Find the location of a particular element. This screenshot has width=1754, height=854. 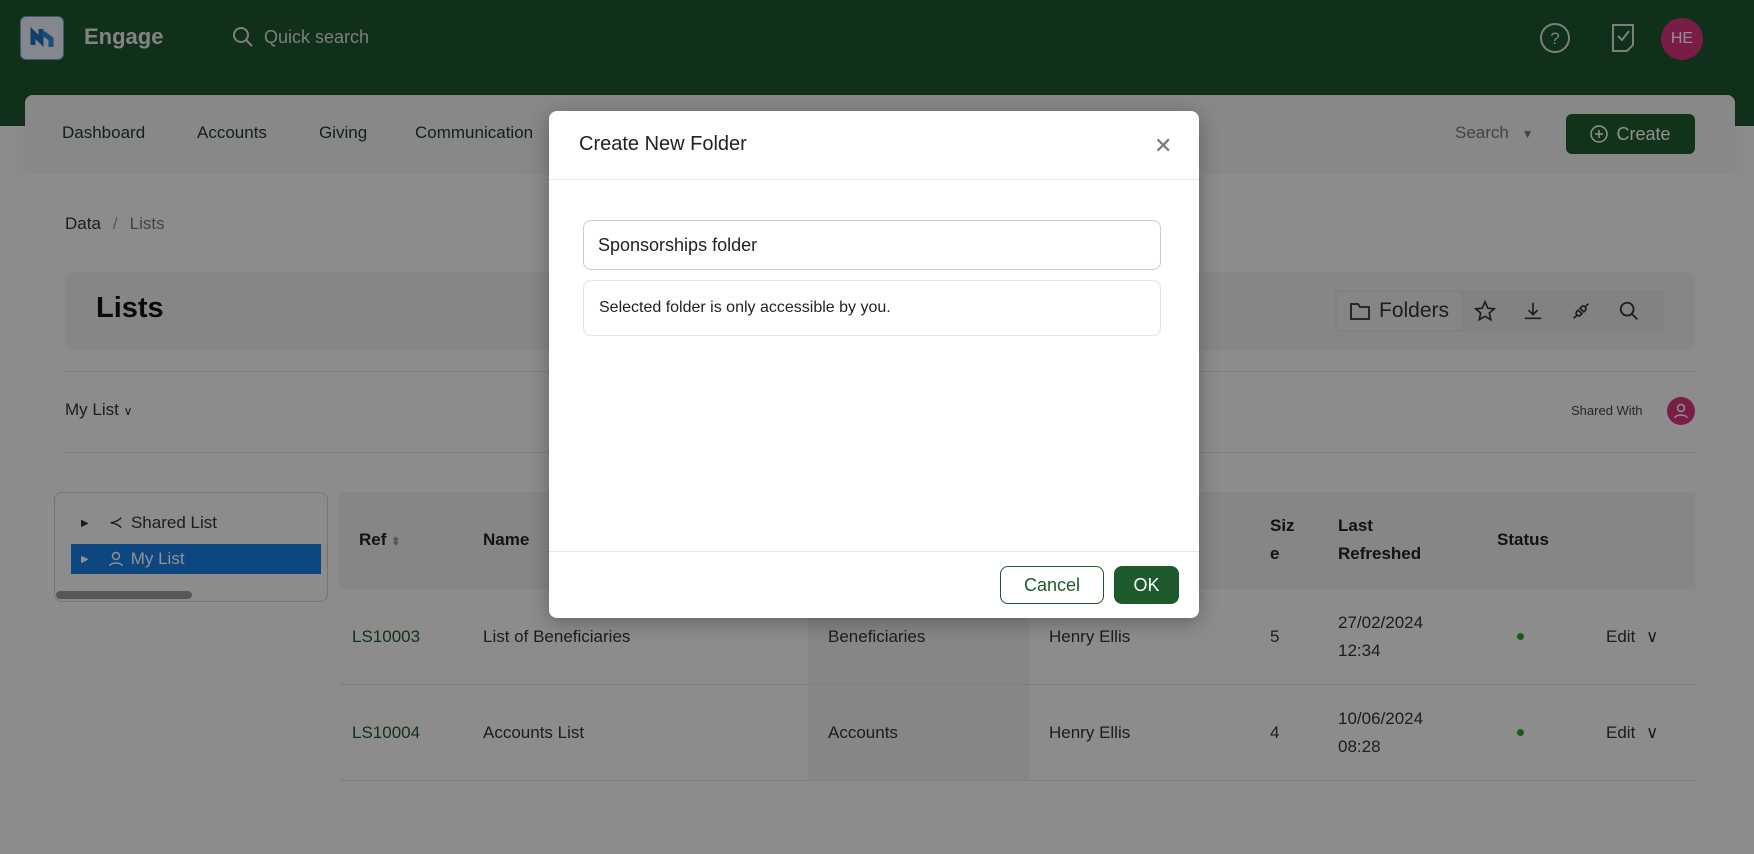

close-icon: ✕ is located at coordinates (1163, 146).